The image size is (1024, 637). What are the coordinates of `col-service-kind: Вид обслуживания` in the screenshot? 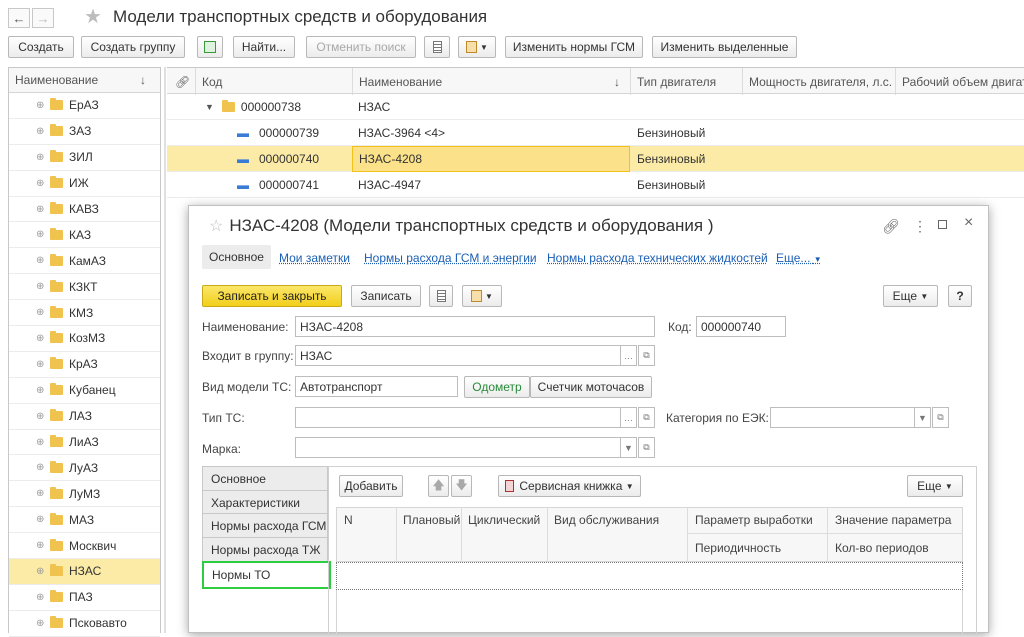 It's located at (606, 520).